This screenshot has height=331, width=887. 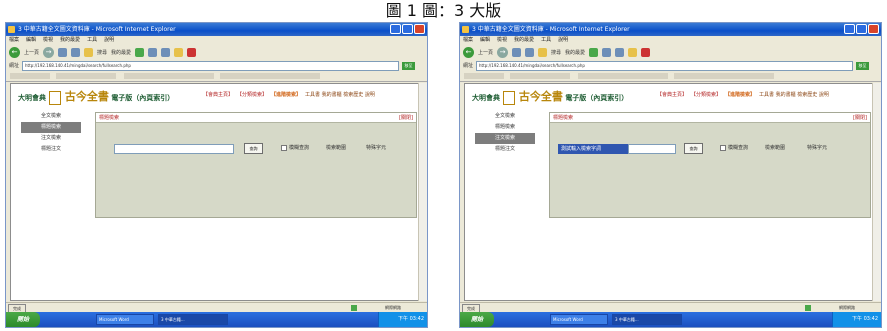 I want to click on search-input-rest, so click(x=652, y=149).